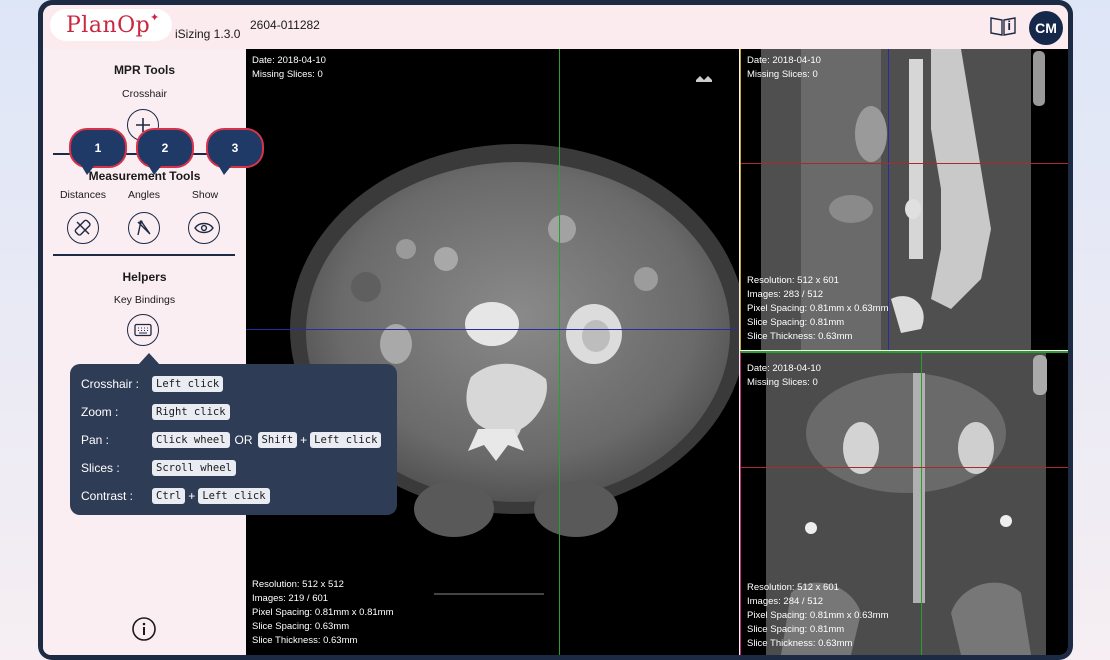 The width and height of the screenshot is (1110, 660). Describe the element at coordinates (110, 384) in the screenshot. I see `keybinding-label: Crosshair :` at that location.